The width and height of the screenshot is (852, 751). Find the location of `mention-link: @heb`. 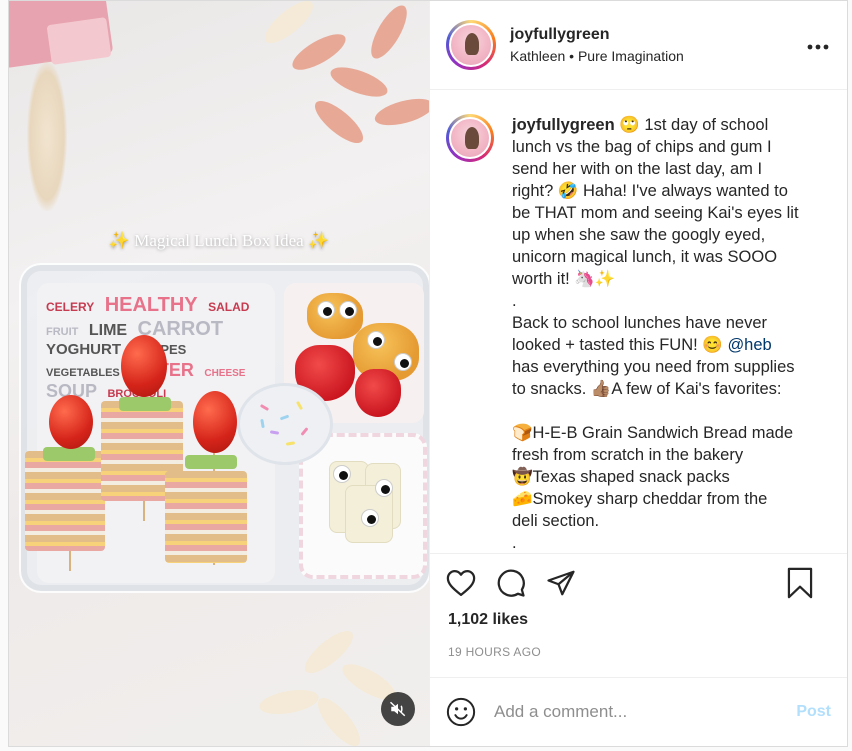

mention-link: @heb is located at coordinates (749, 345).